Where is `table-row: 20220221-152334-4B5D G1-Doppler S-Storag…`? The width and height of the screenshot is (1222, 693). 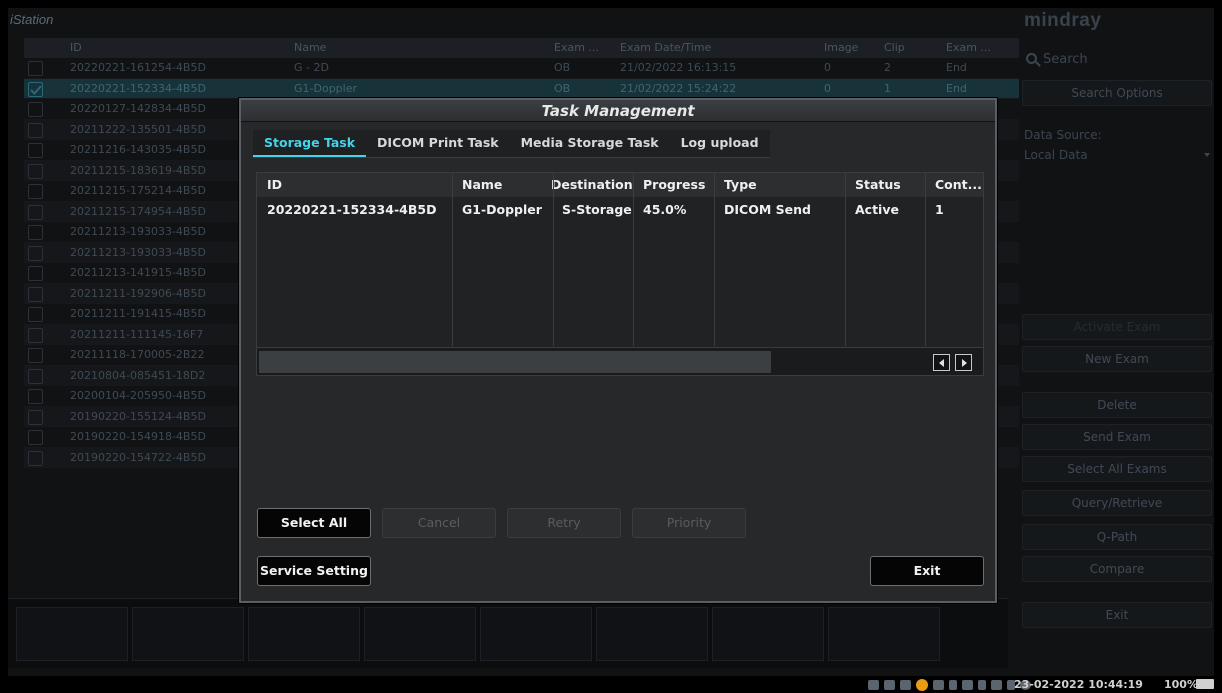
table-row: 20220221-152334-4B5D G1-Doppler S-Storag… is located at coordinates (620, 210).